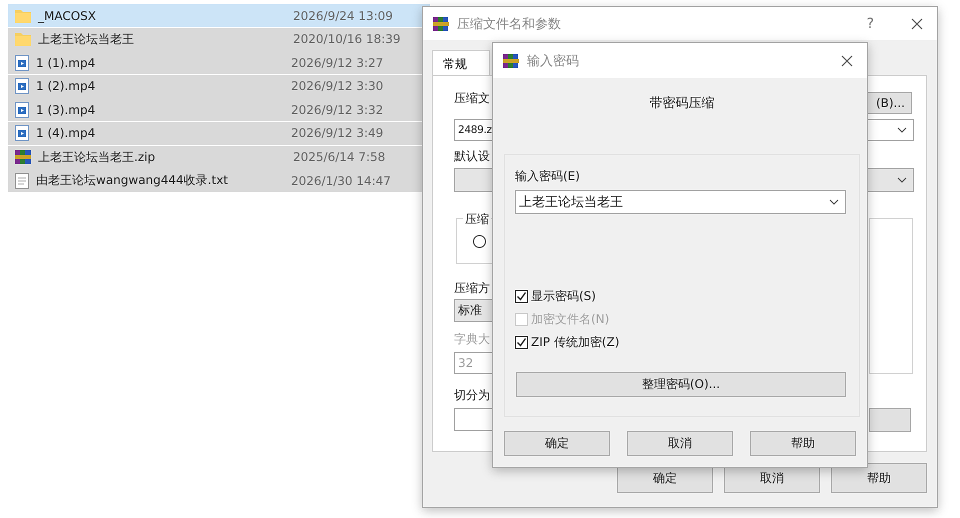 The image size is (960, 518). Describe the element at coordinates (68, 15) in the screenshot. I see `file-name: _MACOSX` at that location.